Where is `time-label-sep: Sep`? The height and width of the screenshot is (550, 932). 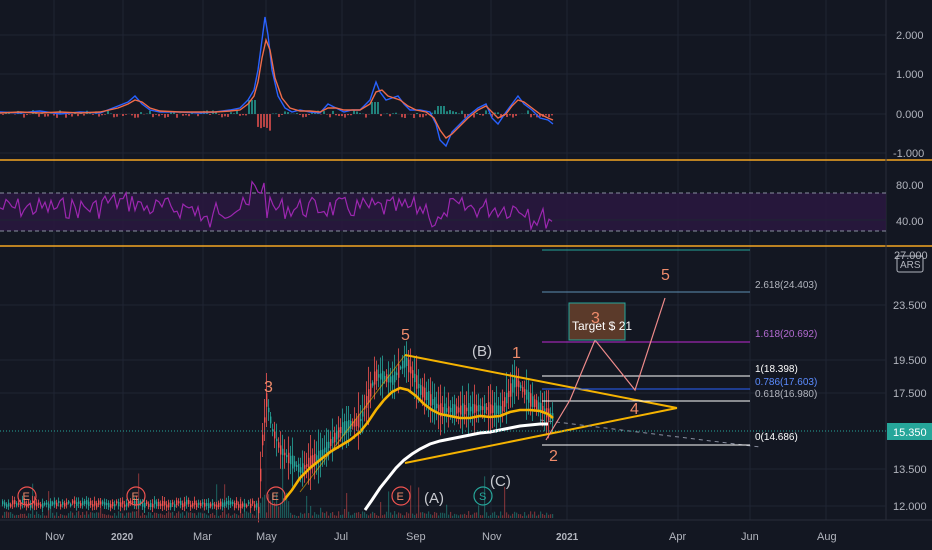
time-label-sep: Sep is located at coordinates (416, 537).